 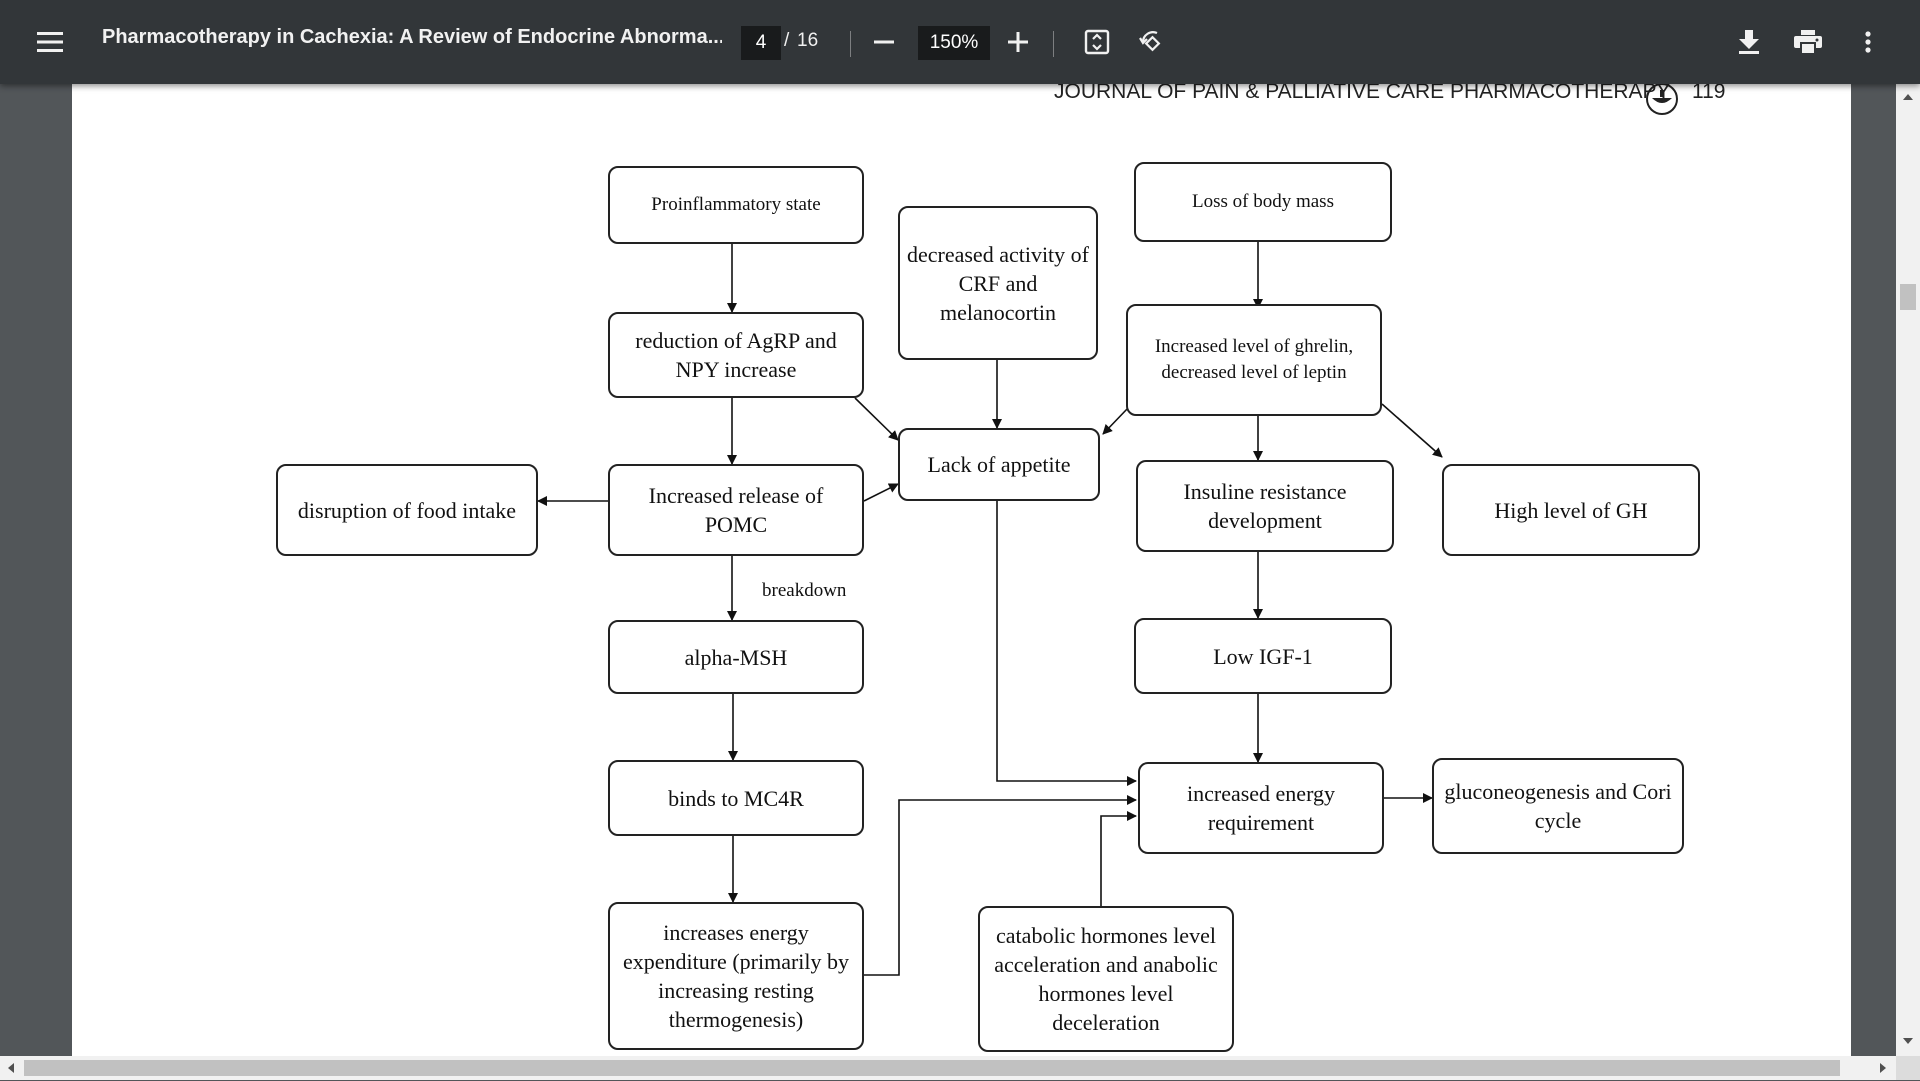 What do you see at coordinates (736, 657) in the screenshot?
I see `node-alpha-msh: alpha-MSH` at bounding box center [736, 657].